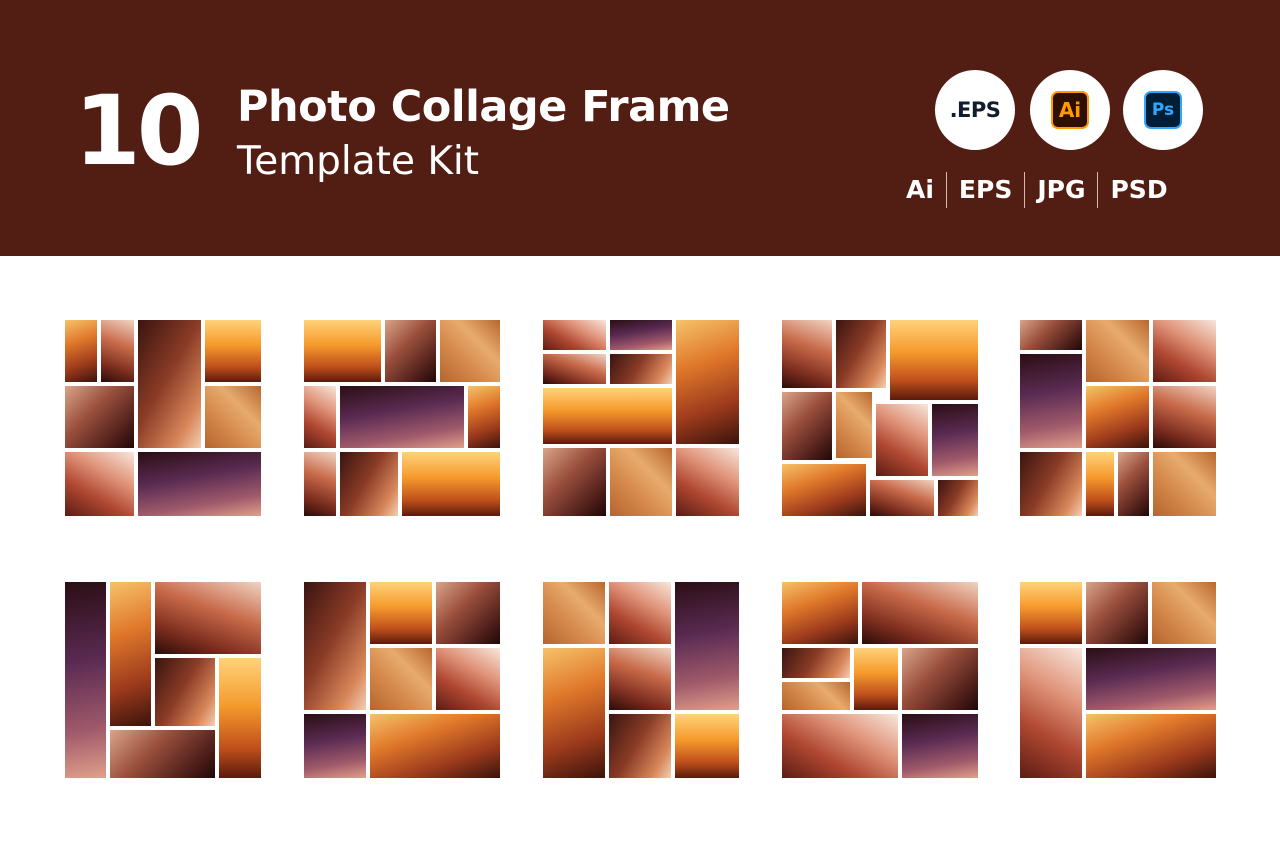  Describe the element at coordinates (358, 161) in the screenshot. I see `page-subtitle: Template Kit` at that location.